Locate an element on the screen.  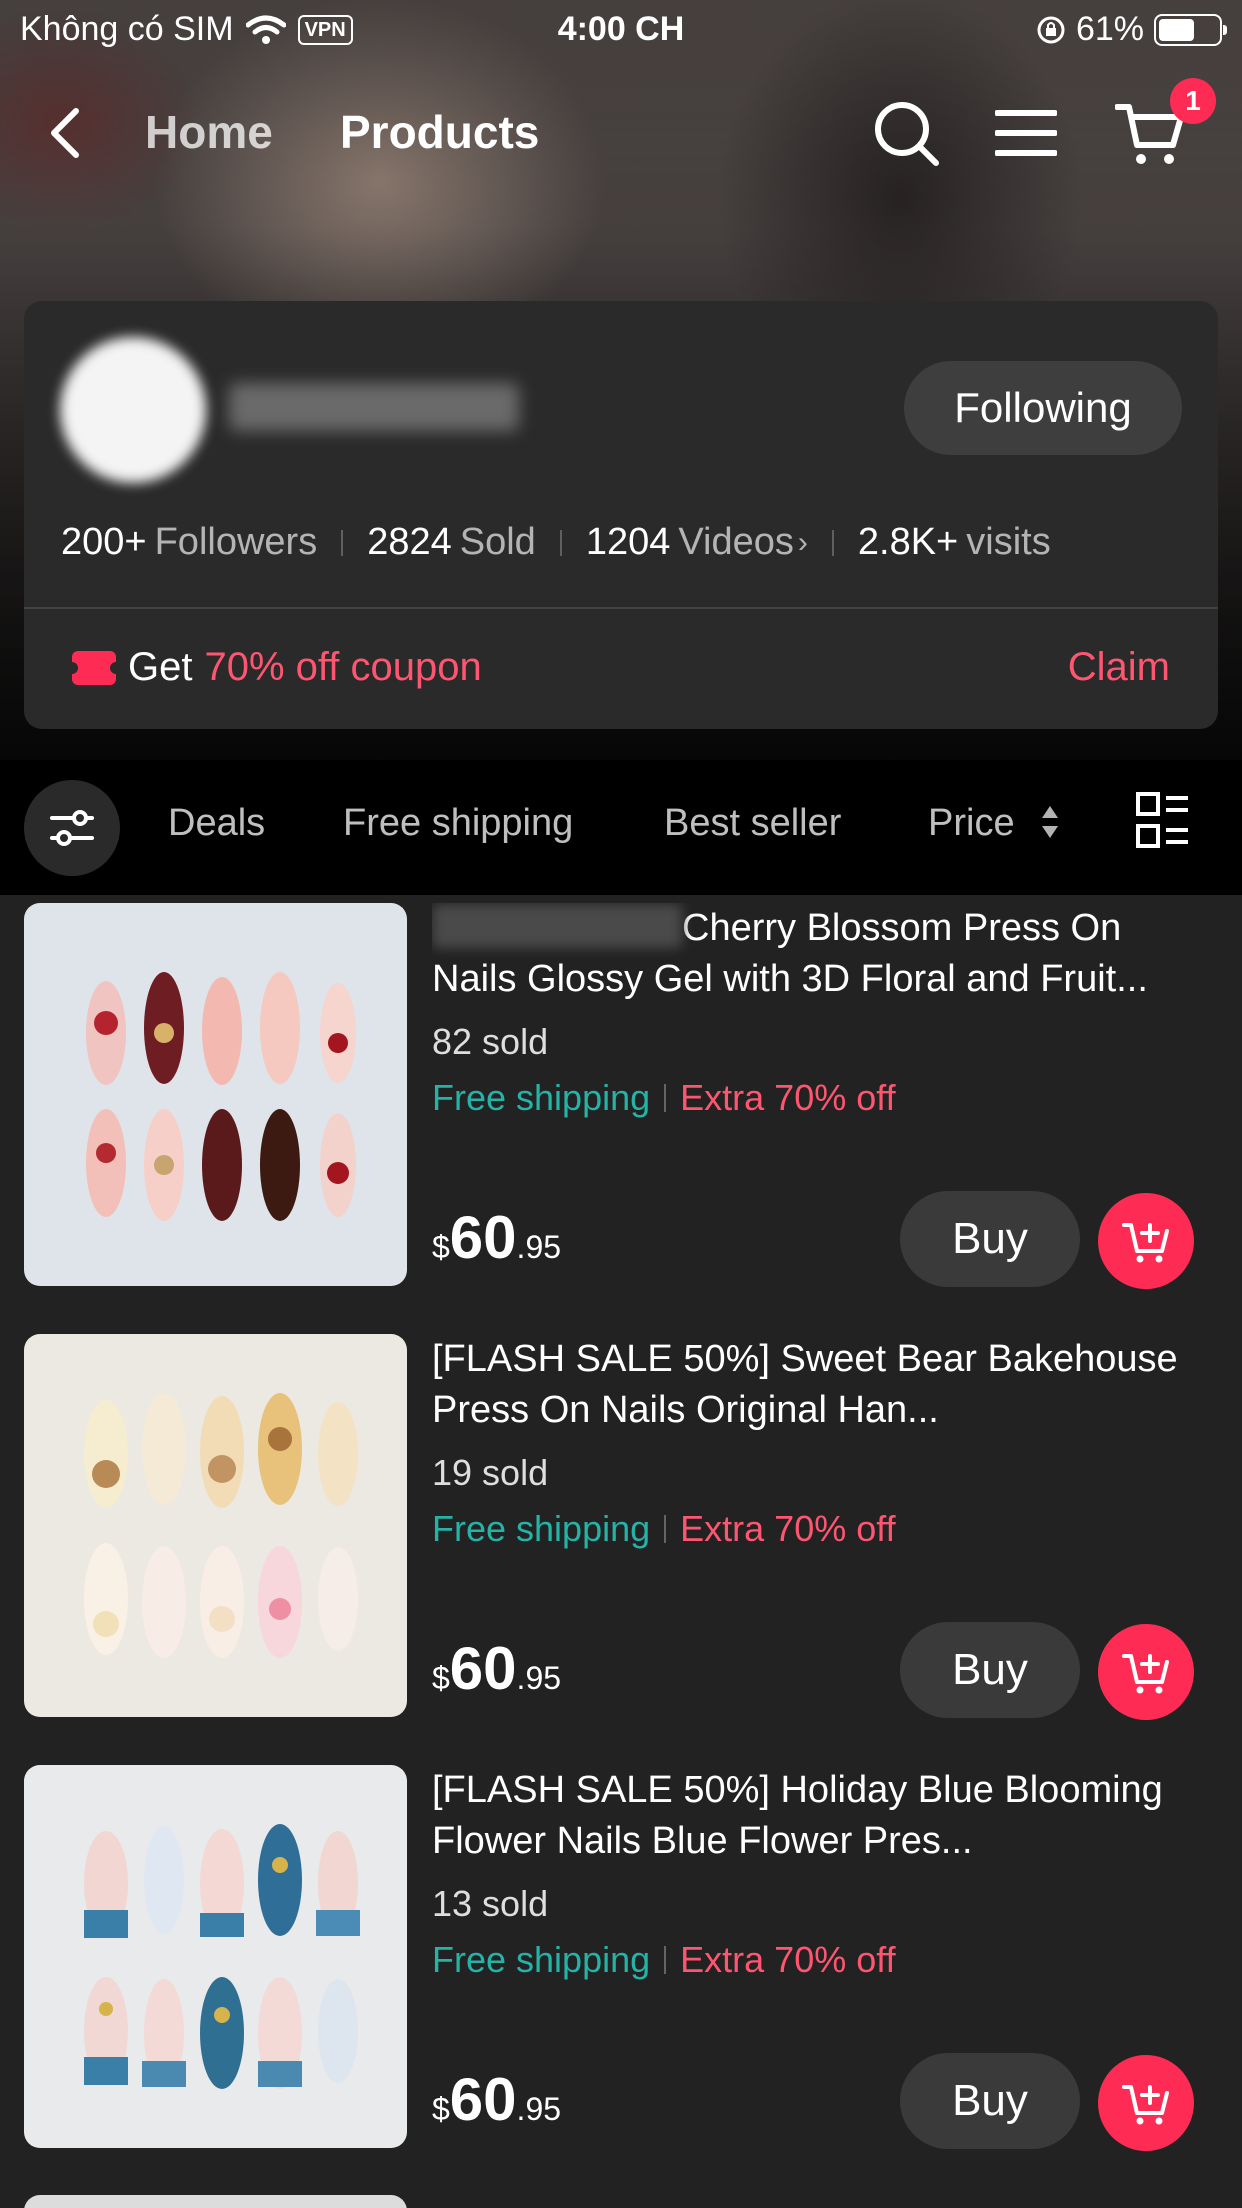
followers-count: 200+ is located at coordinates (104, 542).